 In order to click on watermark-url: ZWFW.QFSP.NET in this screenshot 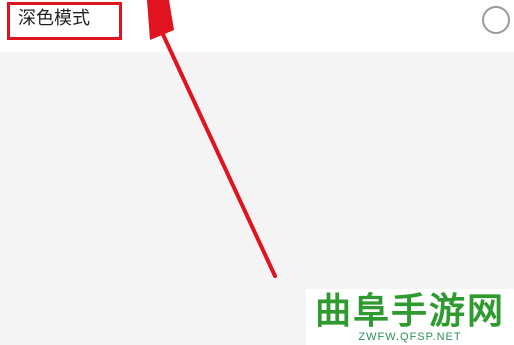, I will do `click(410, 337)`.